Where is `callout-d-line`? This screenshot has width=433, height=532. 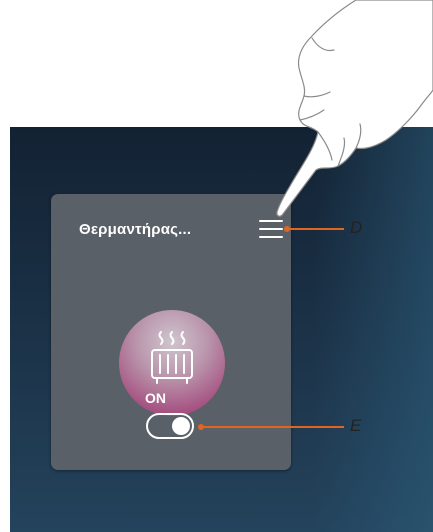 callout-d-line is located at coordinates (315, 229).